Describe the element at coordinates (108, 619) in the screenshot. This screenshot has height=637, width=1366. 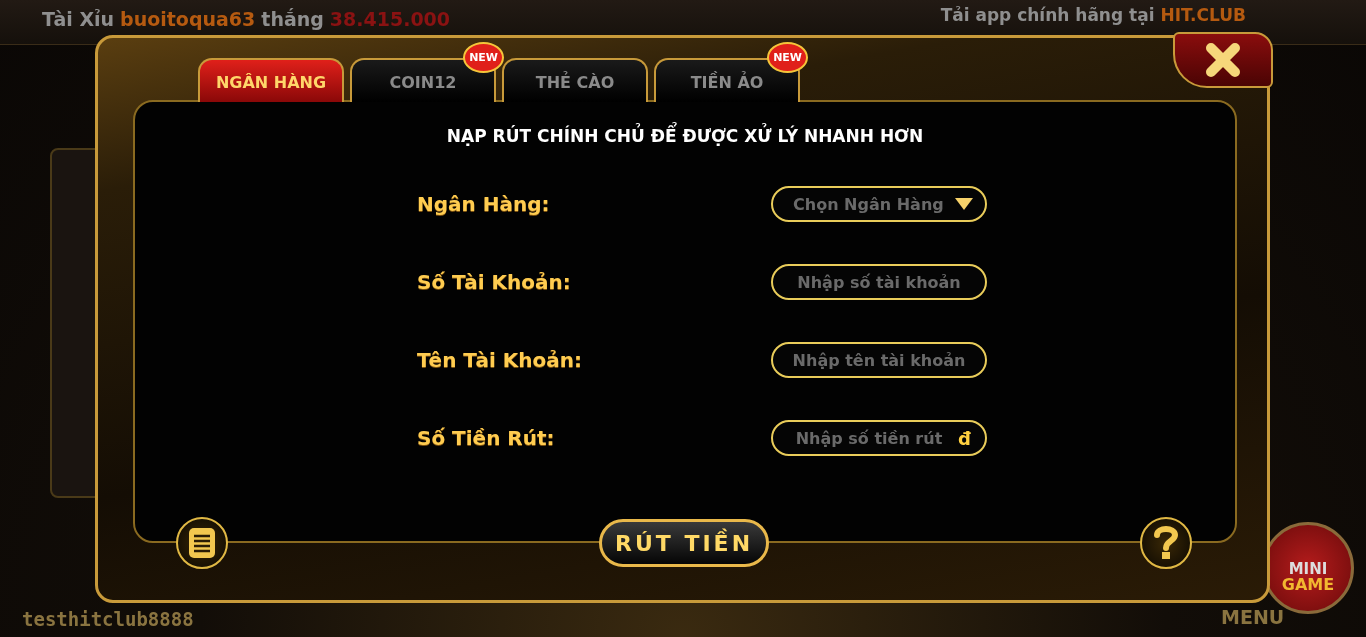
I see `username: testhitclub8888` at that location.